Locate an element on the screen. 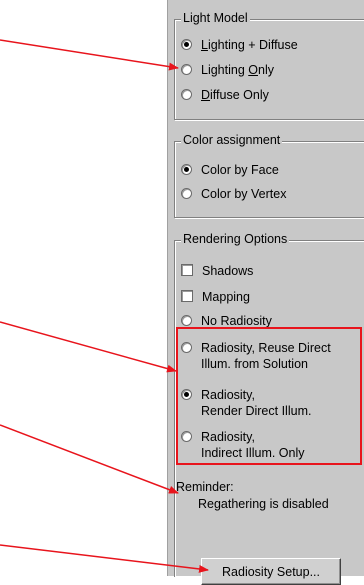 The width and height of the screenshot is (364, 585). radio-label: Lighting Only is located at coordinates (237, 70).